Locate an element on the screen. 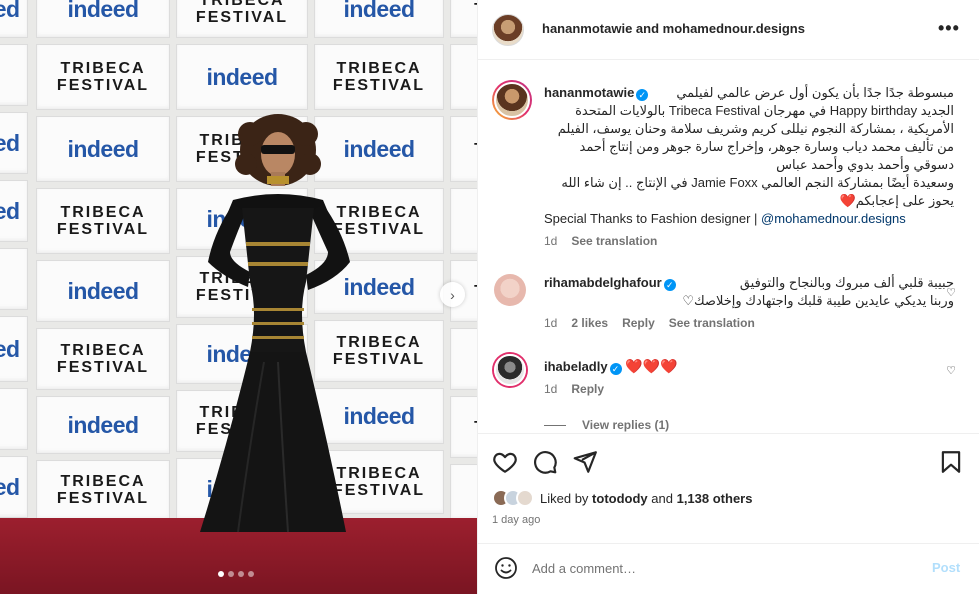 The height and width of the screenshot is (594, 979). add-comment-bar: Post is located at coordinates (728, 568).